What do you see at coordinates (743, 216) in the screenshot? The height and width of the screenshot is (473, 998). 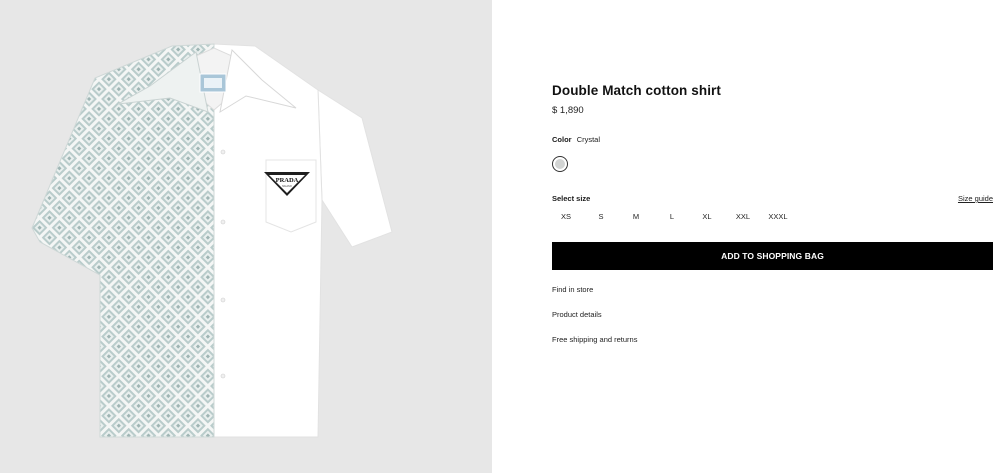 I see `size-option-xxl: XXL` at bounding box center [743, 216].